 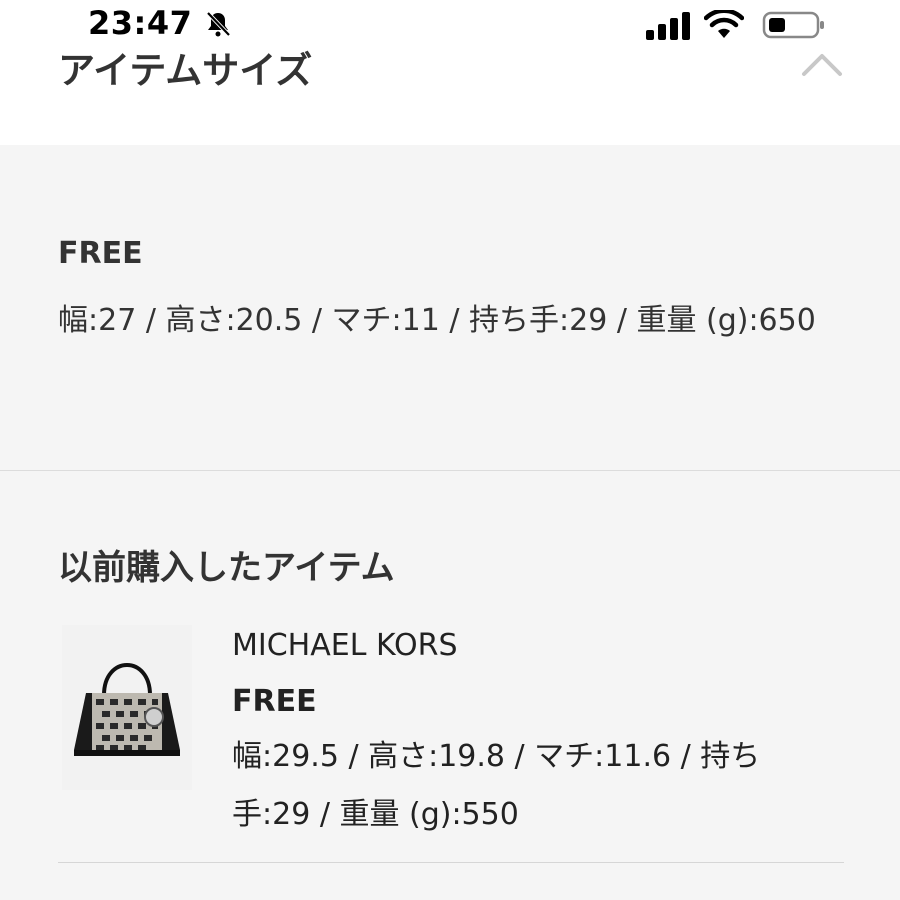 I want to click on page-title: アイテムサイズ, so click(x=185, y=70).